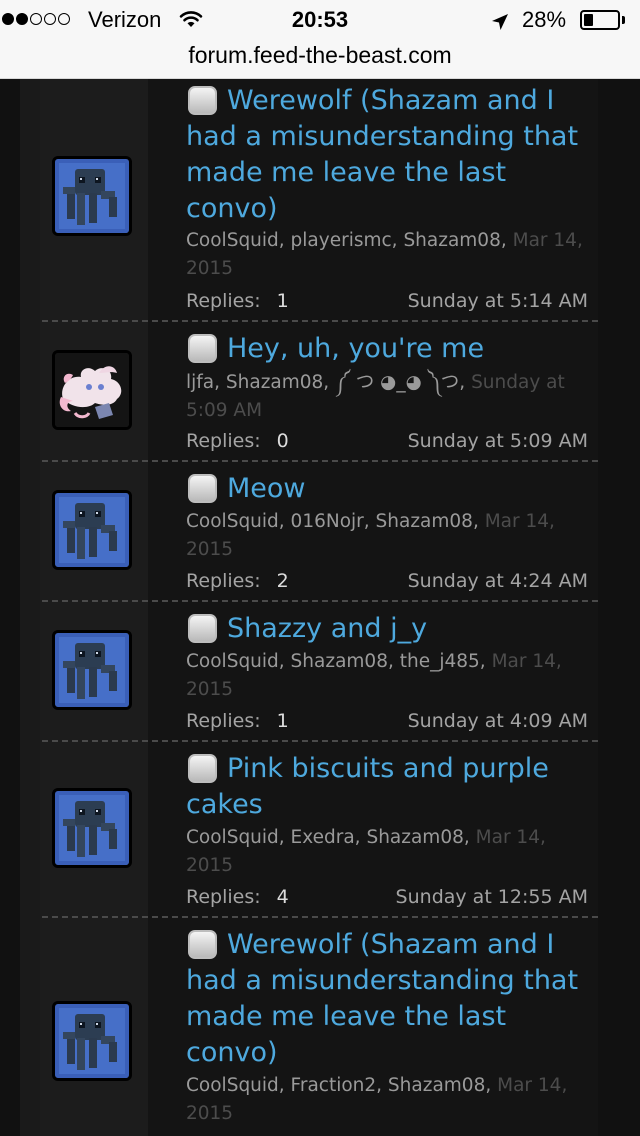 This screenshot has width=640, height=1136. What do you see at coordinates (386, 629) in the screenshot?
I see `conversation-title: Shazzy and j_y` at bounding box center [386, 629].